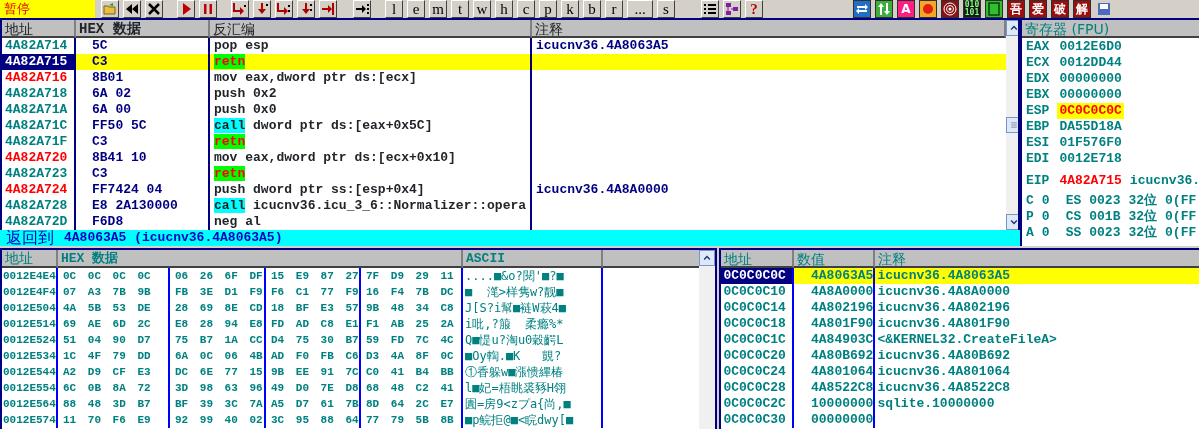 The width and height of the screenshot is (1199, 429). What do you see at coordinates (39, 158) in the screenshot?
I see `address-cell: 4A82A720` at bounding box center [39, 158].